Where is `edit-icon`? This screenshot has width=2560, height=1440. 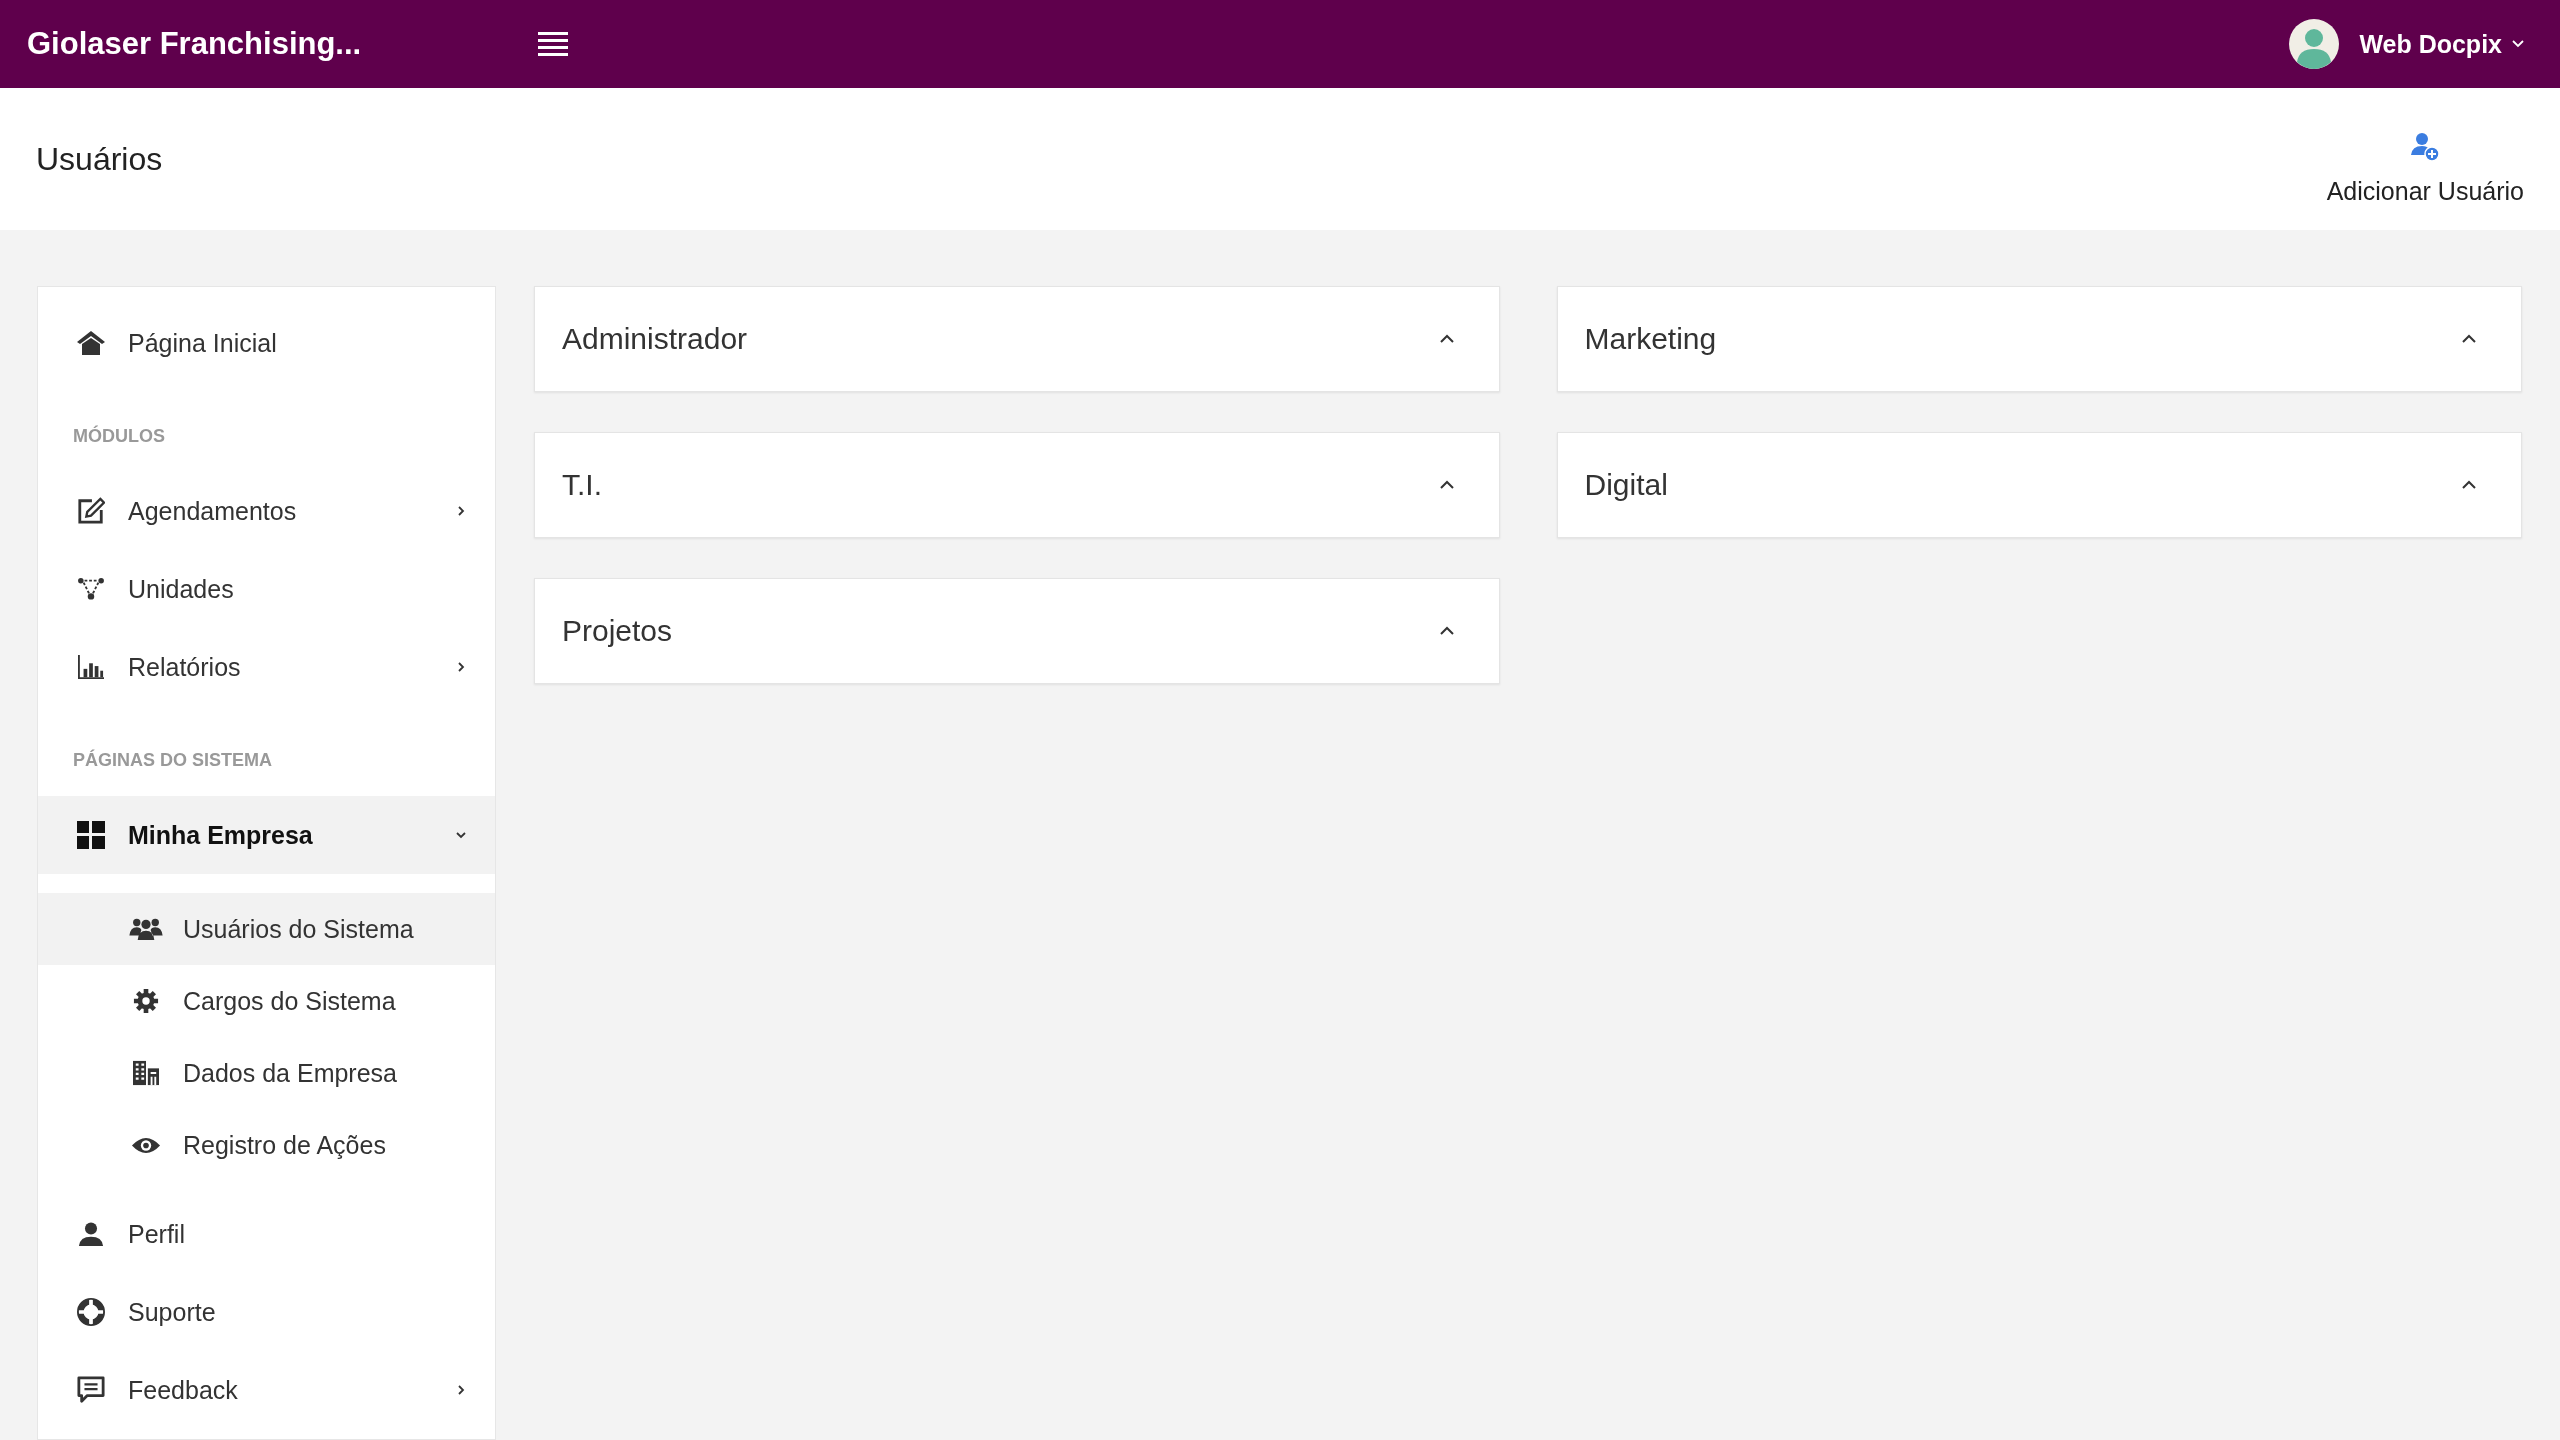
edit-icon is located at coordinates (91, 511).